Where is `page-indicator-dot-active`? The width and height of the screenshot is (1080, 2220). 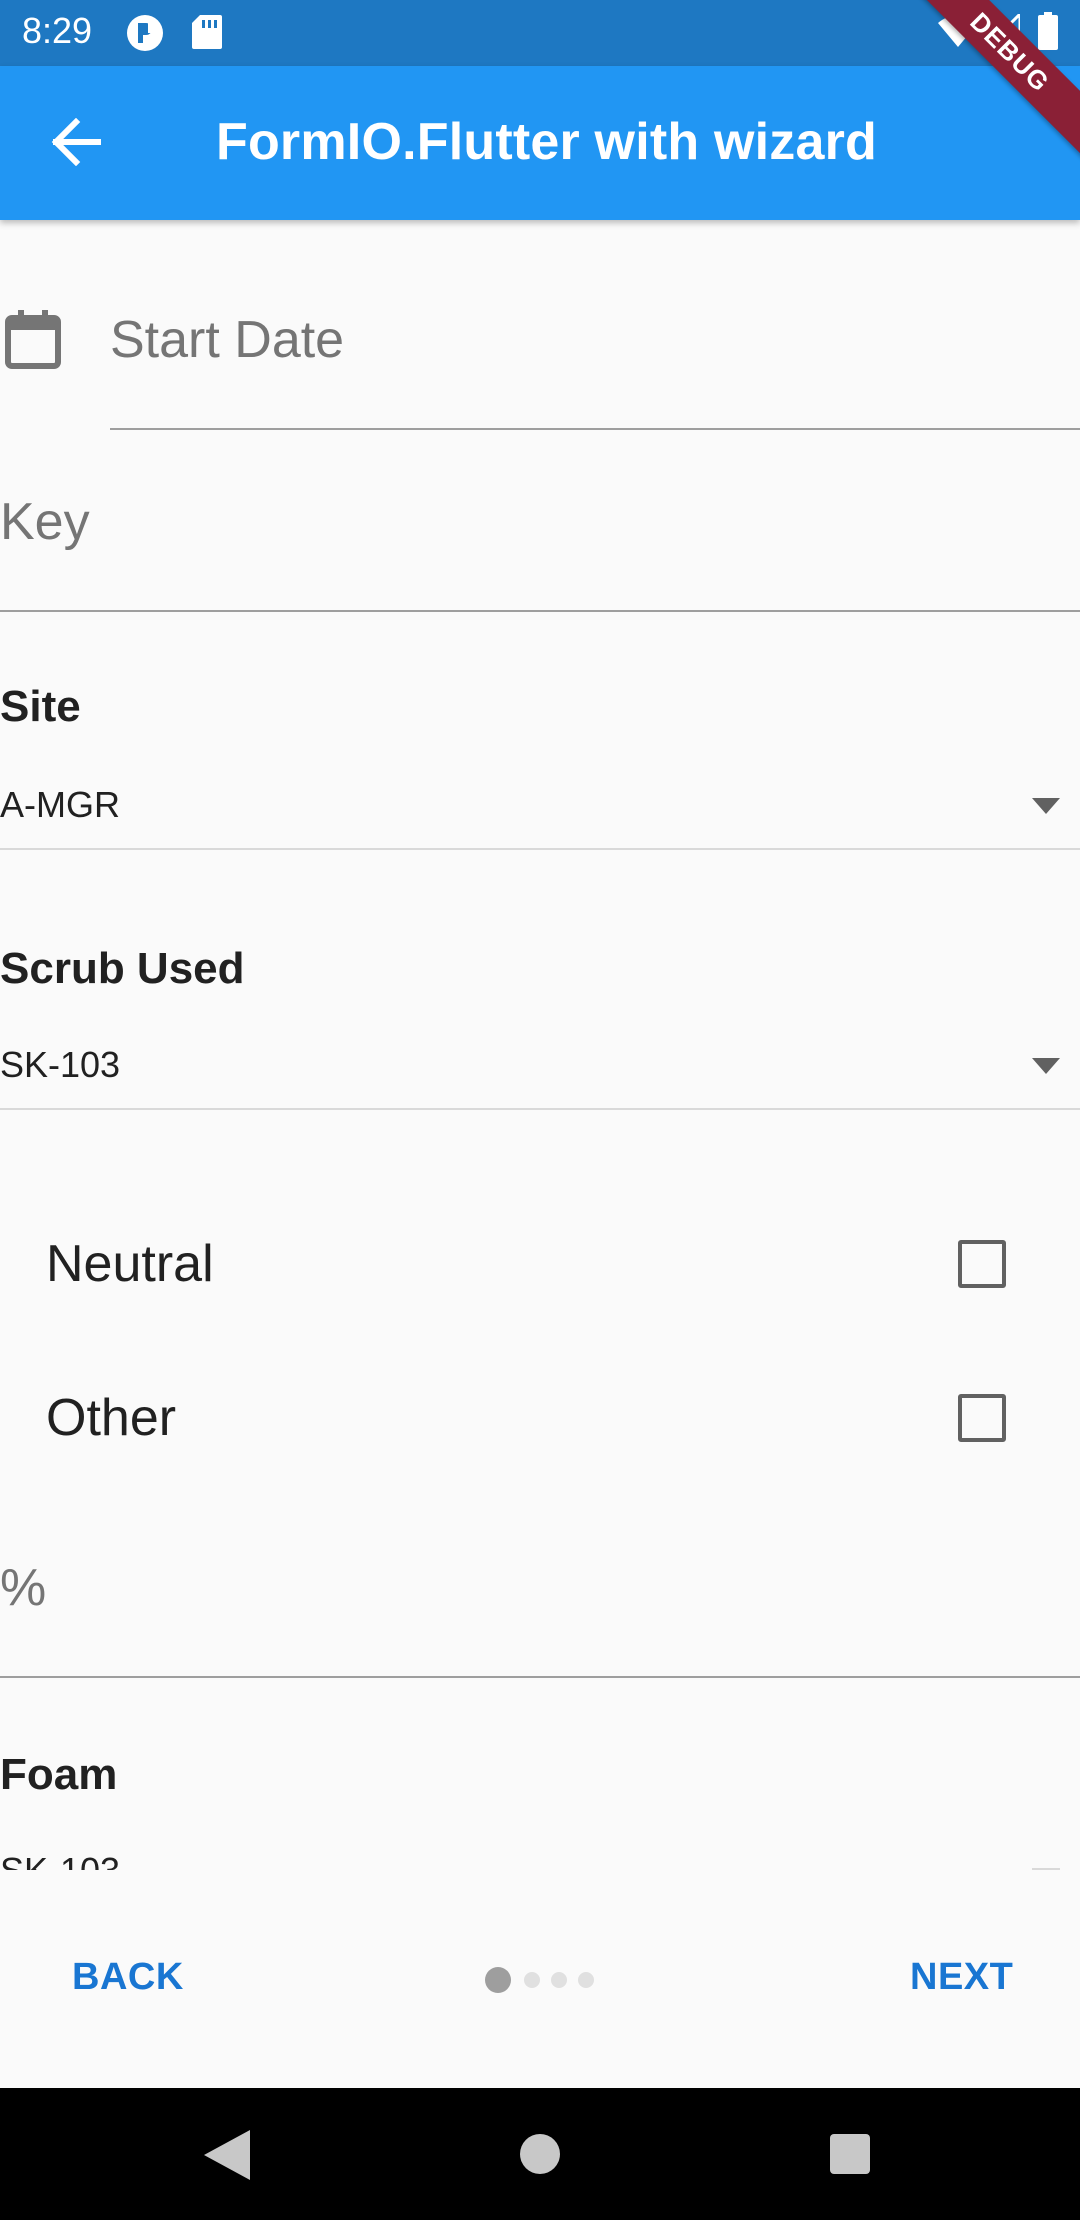
page-indicator-dot-active is located at coordinates (498, 1980).